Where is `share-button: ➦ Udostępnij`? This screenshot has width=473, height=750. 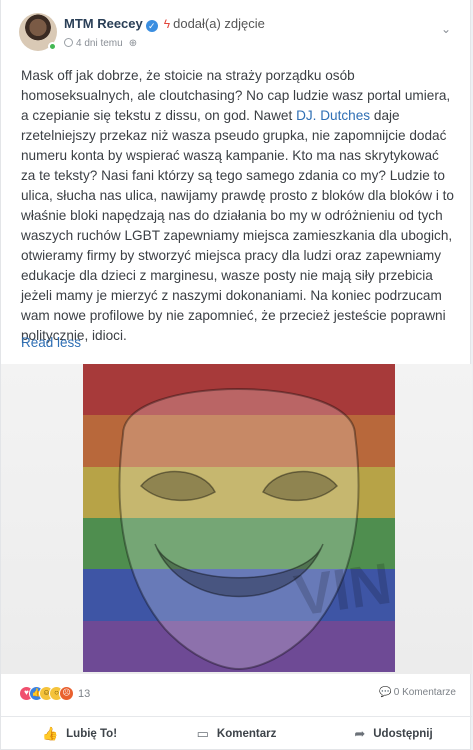
share-button: ➦ Udostępnij is located at coordinates (393, 733).